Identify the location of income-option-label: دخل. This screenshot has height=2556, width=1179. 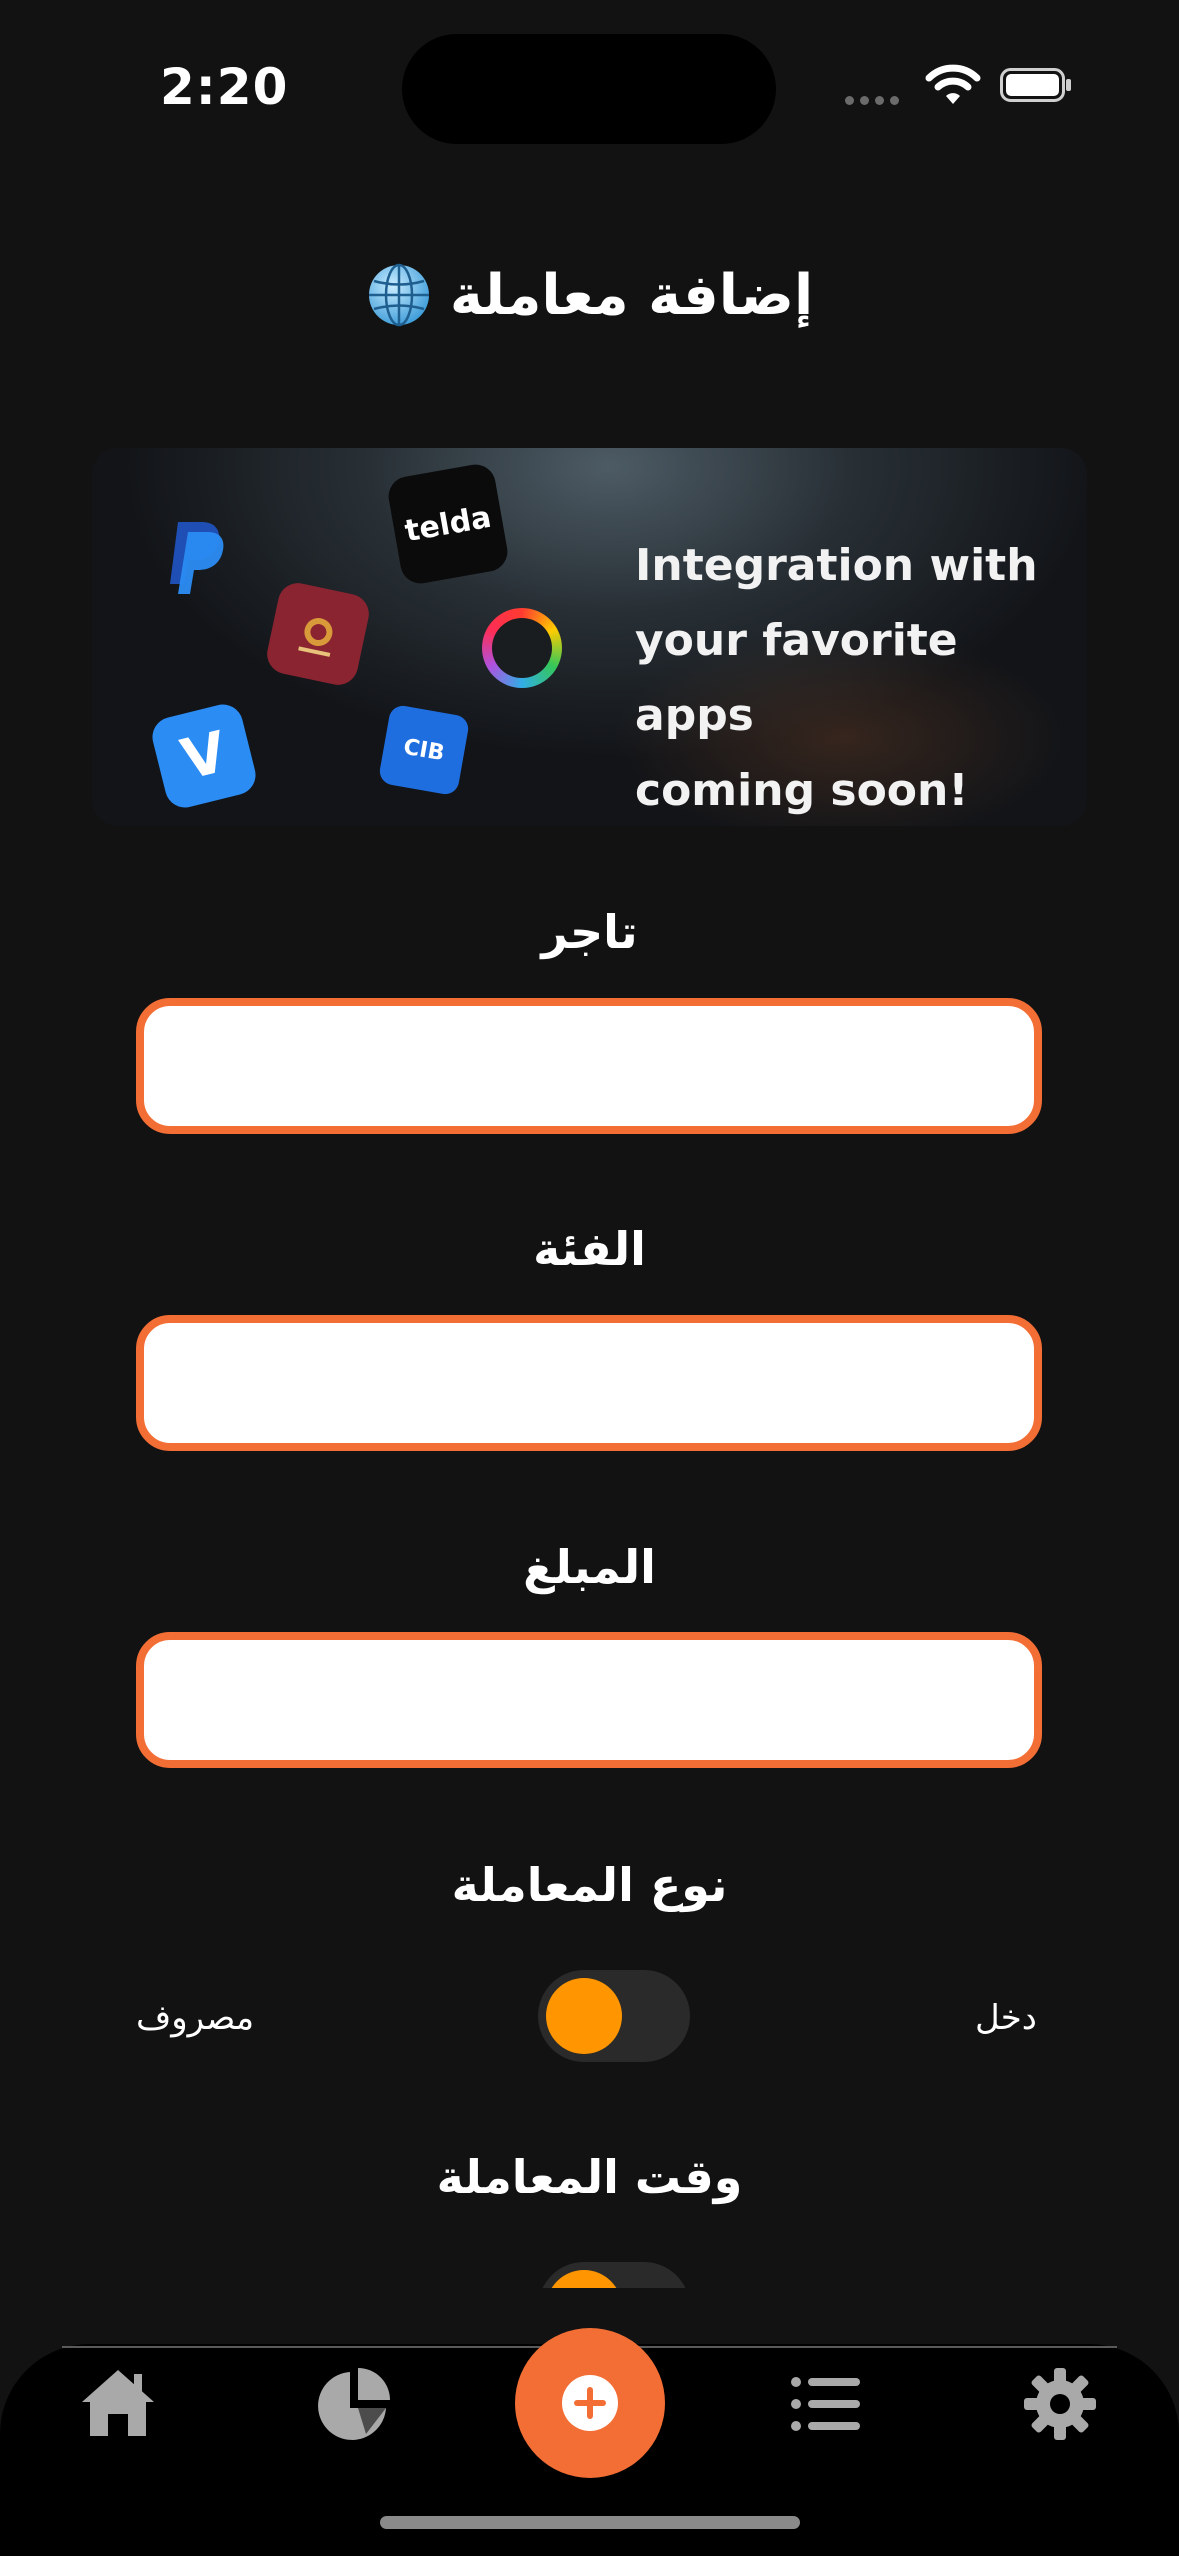
(1006, 2018).